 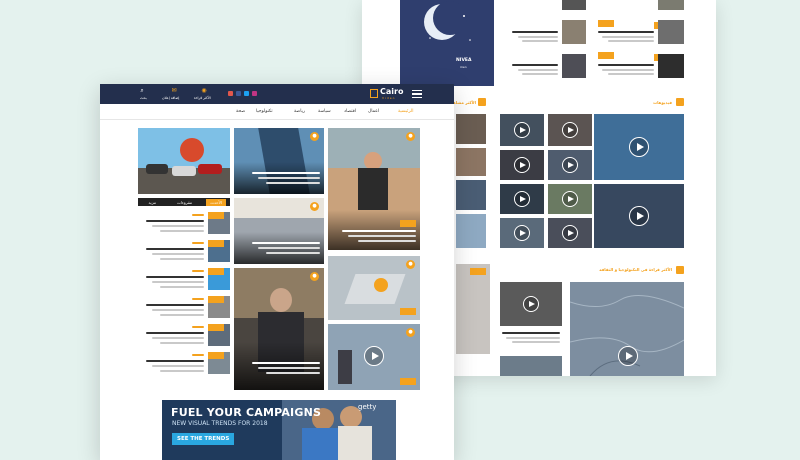 What do you see at coordinates (324, 111) in the screenshot?
I see `menu-item-politics: سياسة` at bounding box center [324, 111].